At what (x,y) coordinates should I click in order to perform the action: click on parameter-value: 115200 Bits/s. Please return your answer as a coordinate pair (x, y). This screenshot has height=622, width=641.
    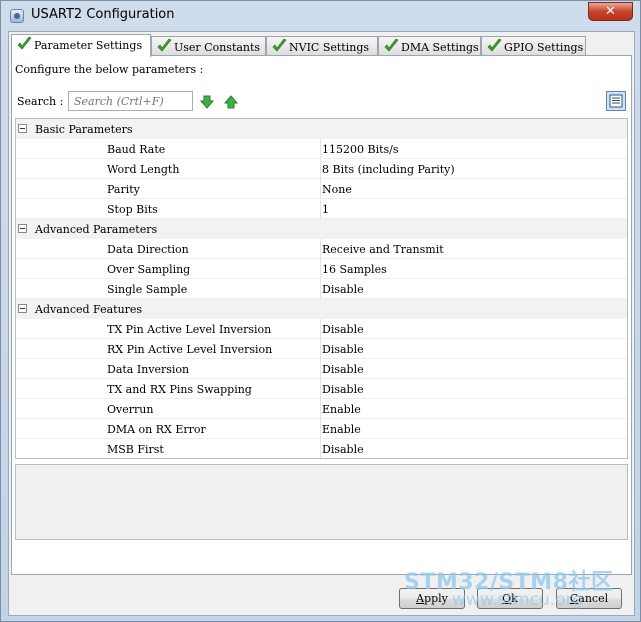
    Looking at the image, I should click on (360, 149).